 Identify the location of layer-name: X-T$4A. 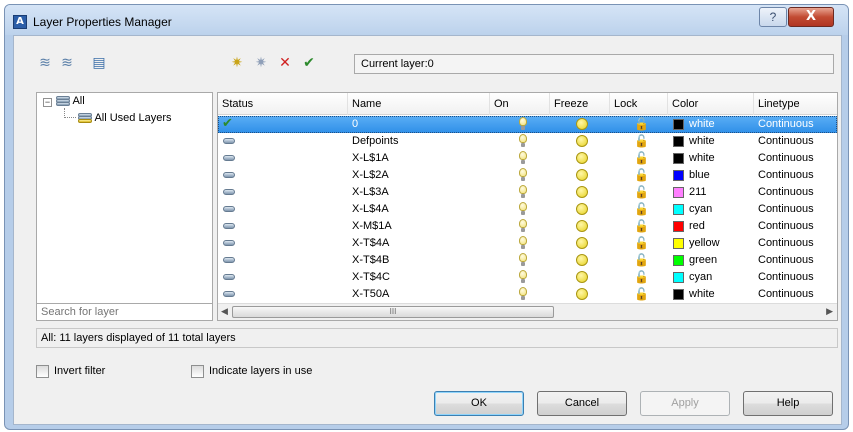
(370, 243).